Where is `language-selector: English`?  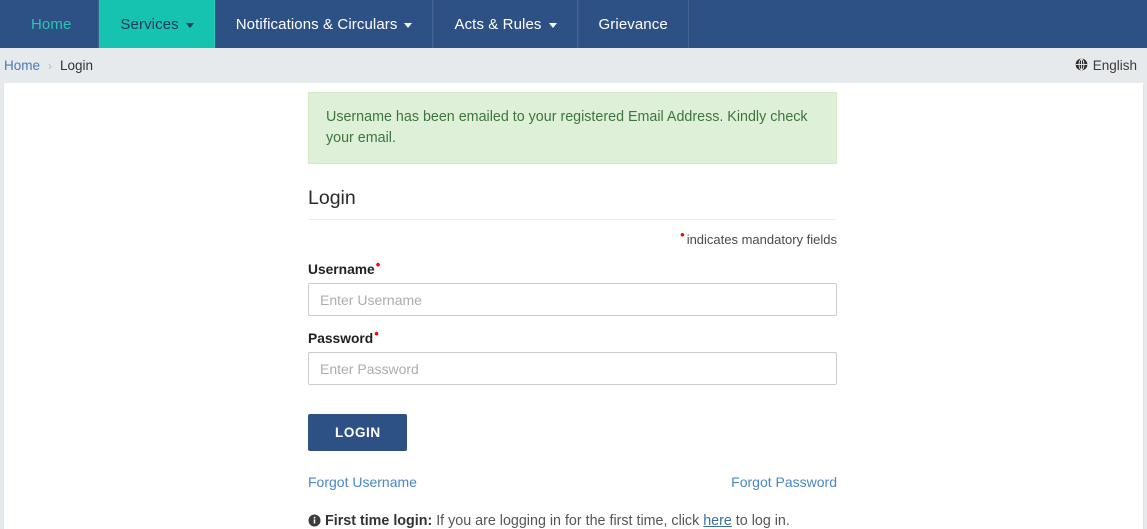 language-selector: English is located at coordinates (1106, 66).